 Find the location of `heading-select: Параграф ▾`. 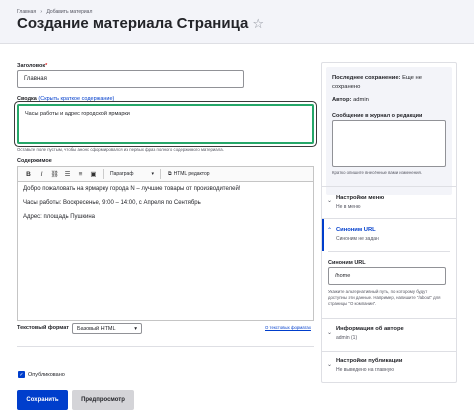

heading-select: Параграф ▾ is located at coordinates (132, 174).